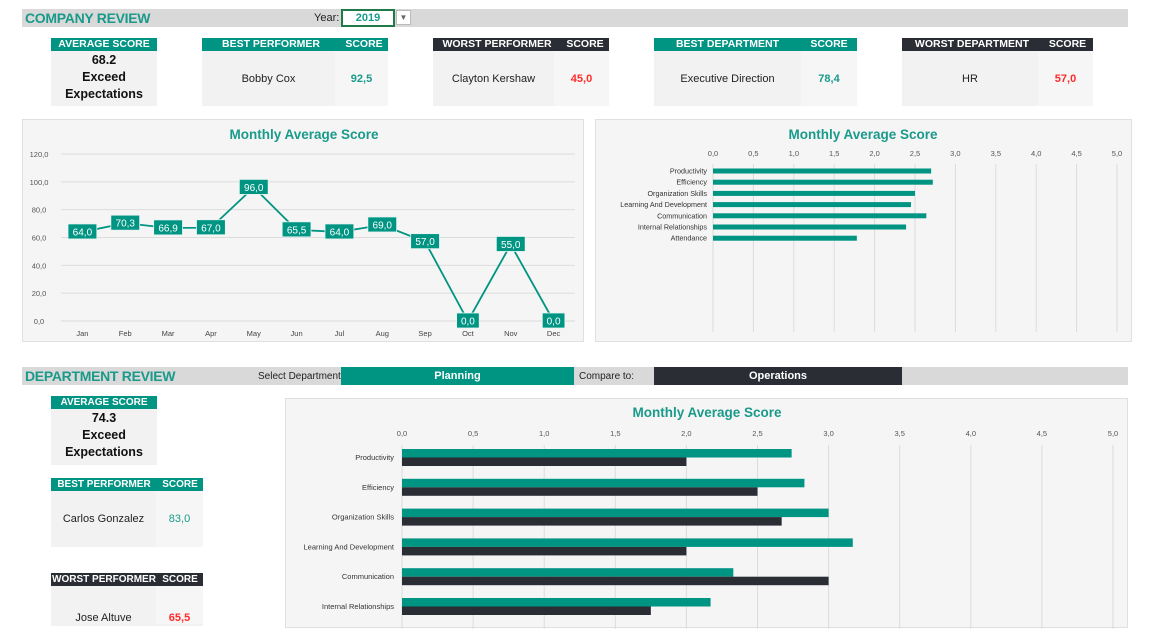  I want to click on company-review-bar: COMPANY REVIEW Year: 2019 ▼, so click(575, 18).